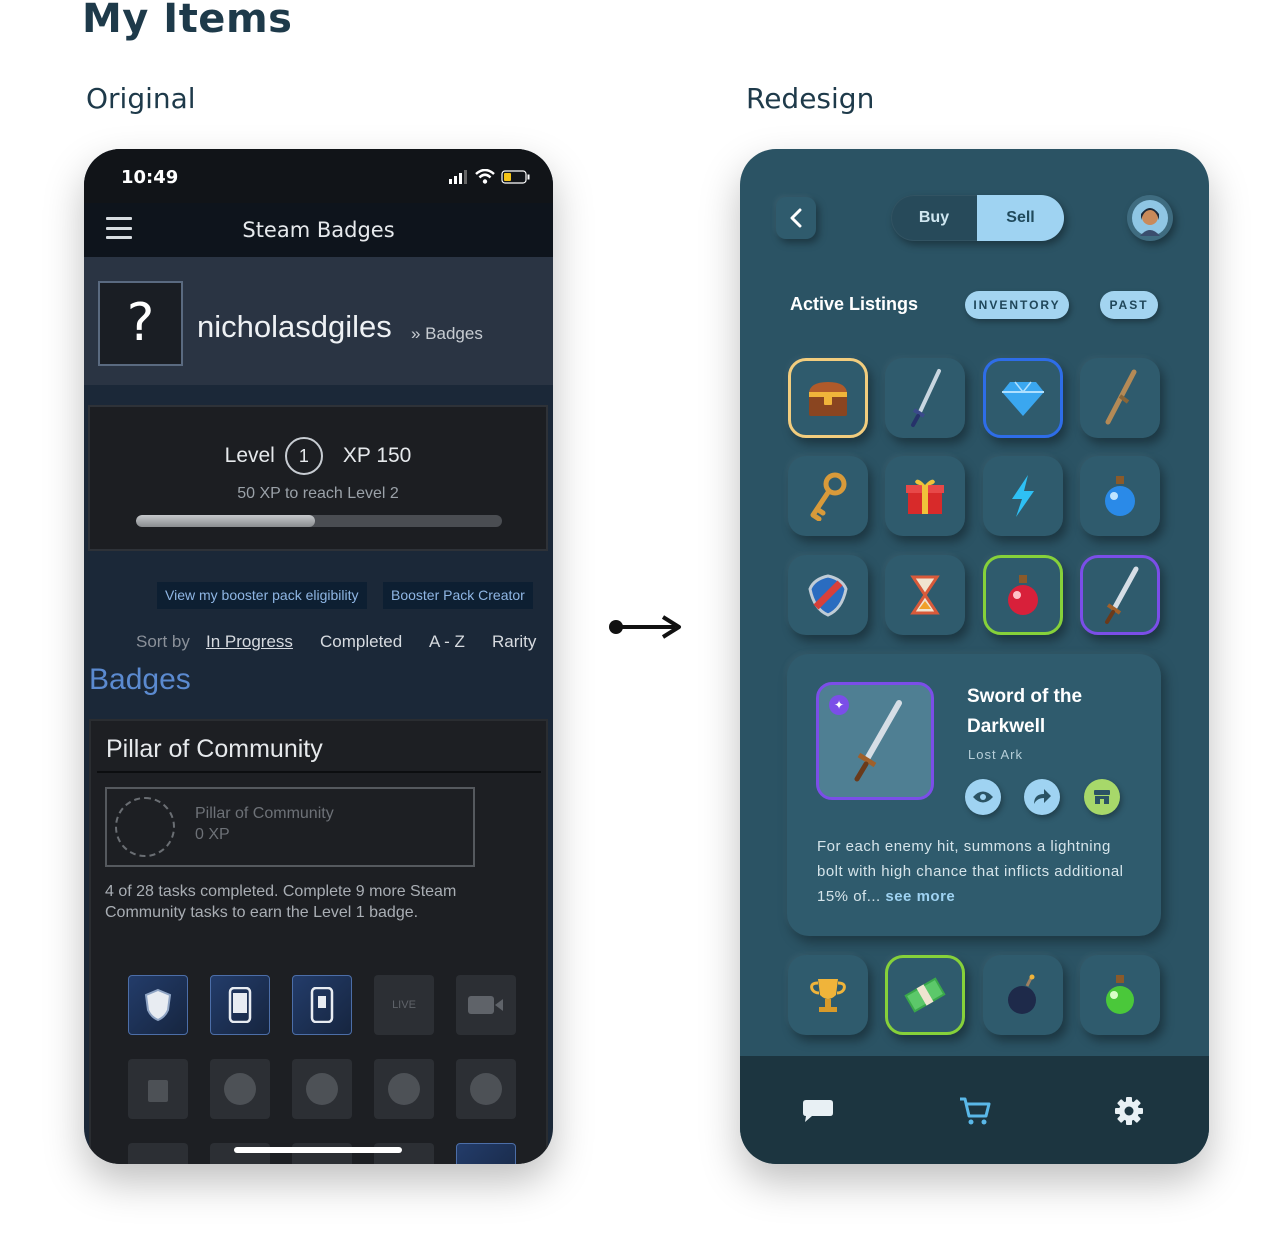 This screenshot has width=1286, height=1258. I want to click on battery-icon, so click(515, 176).